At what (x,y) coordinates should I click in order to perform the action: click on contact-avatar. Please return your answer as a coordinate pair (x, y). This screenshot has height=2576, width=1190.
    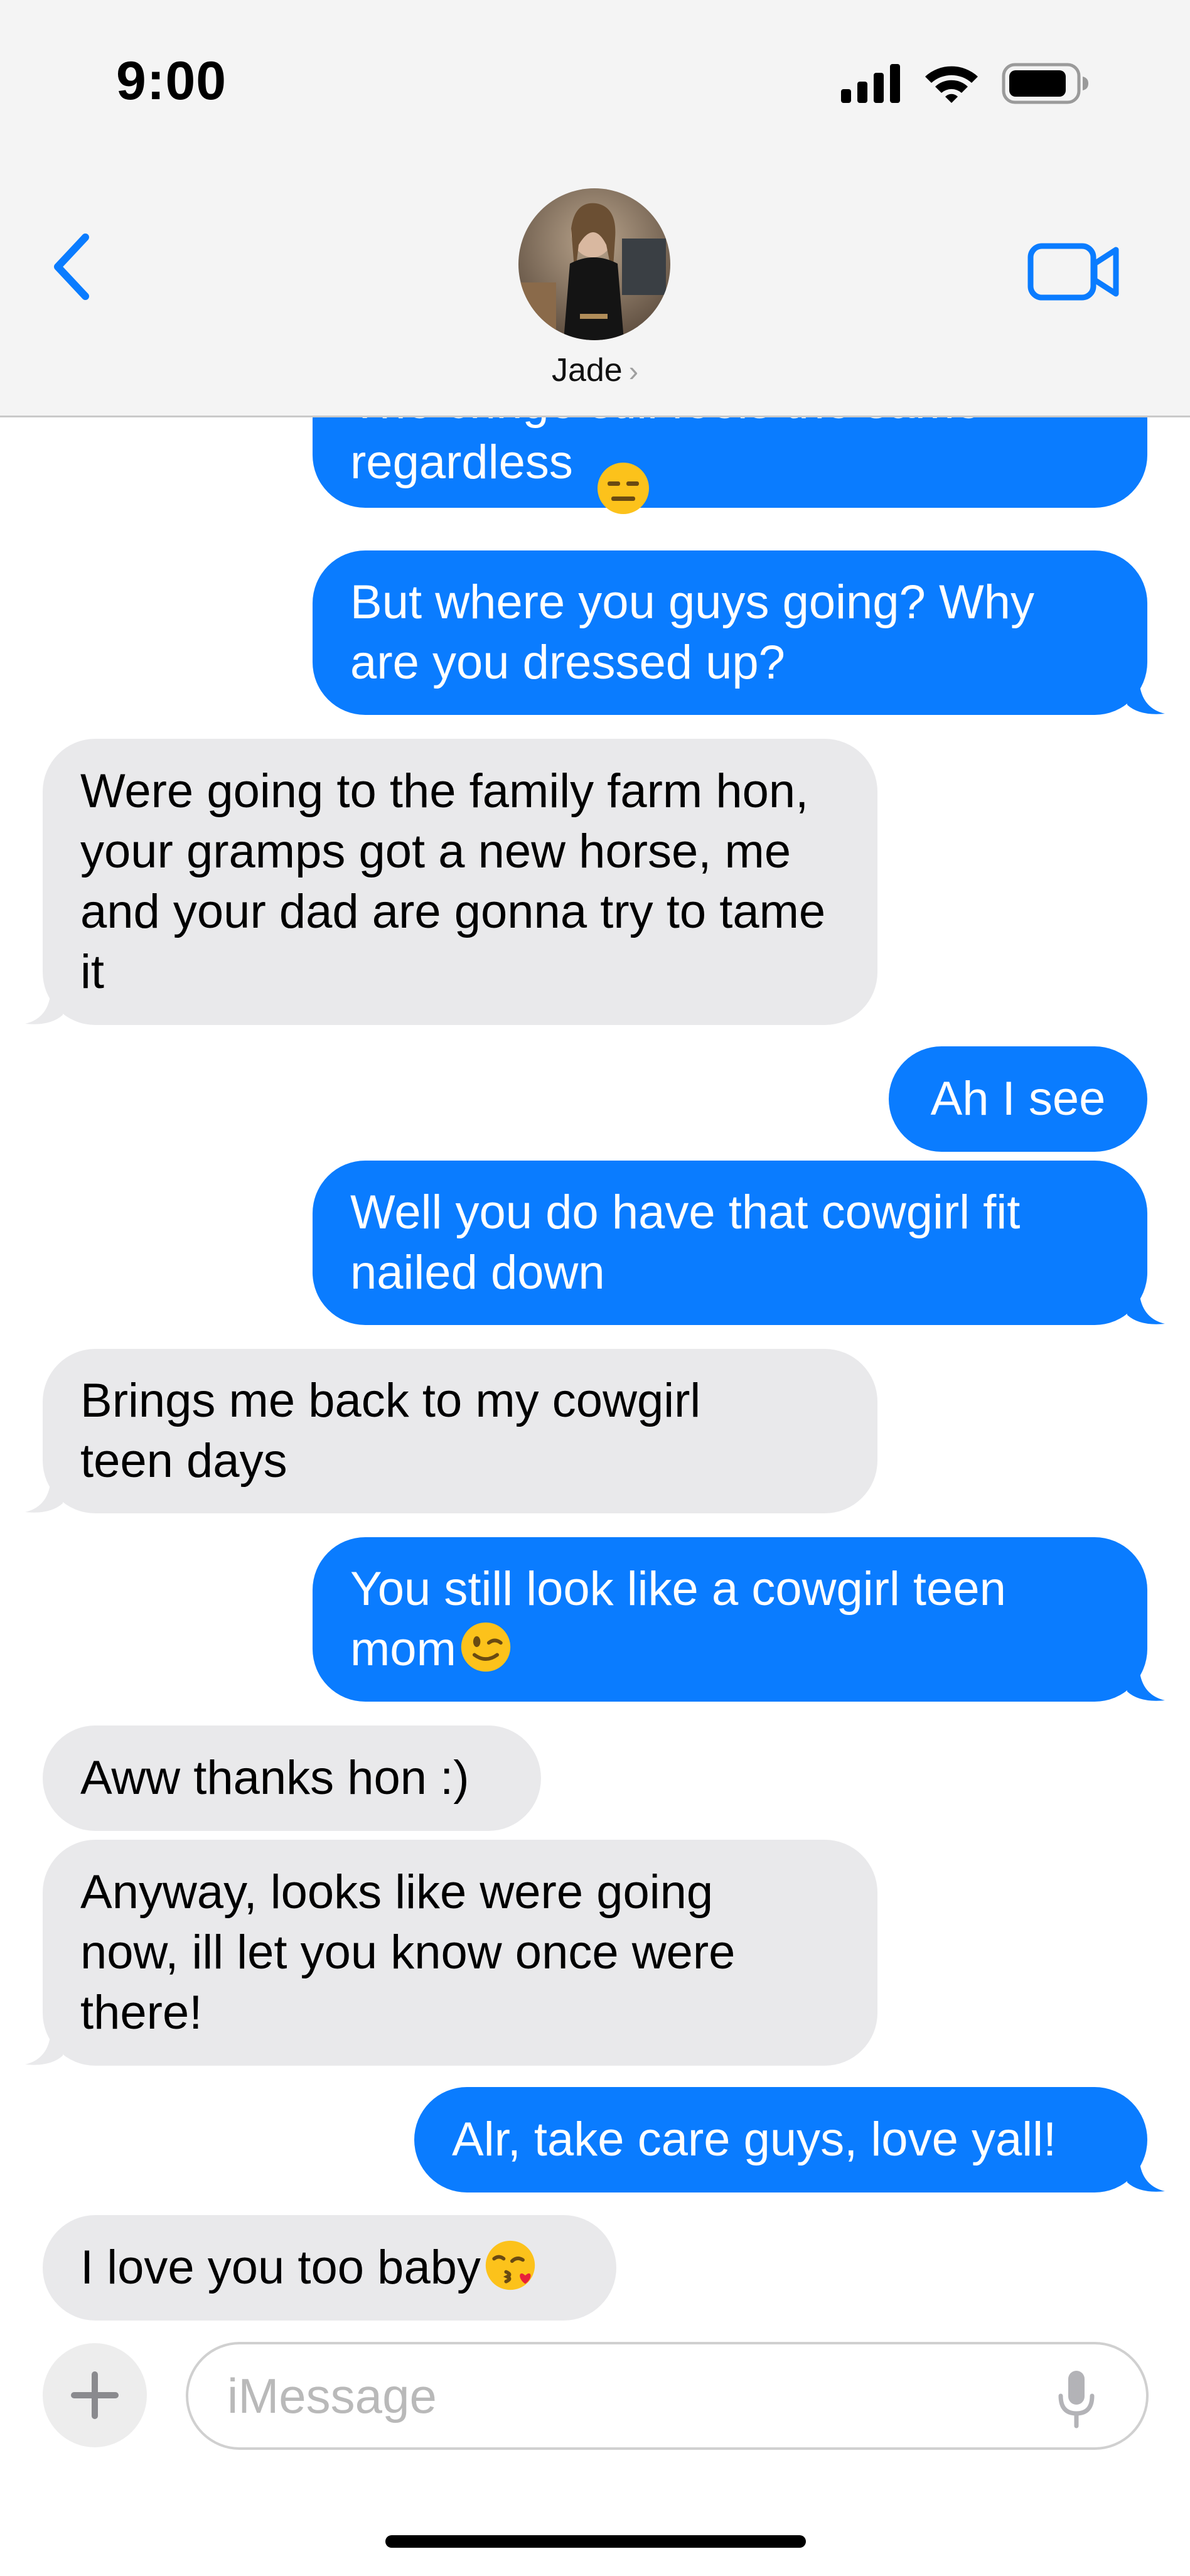
    Looking at the image, I should click on (594, 264).